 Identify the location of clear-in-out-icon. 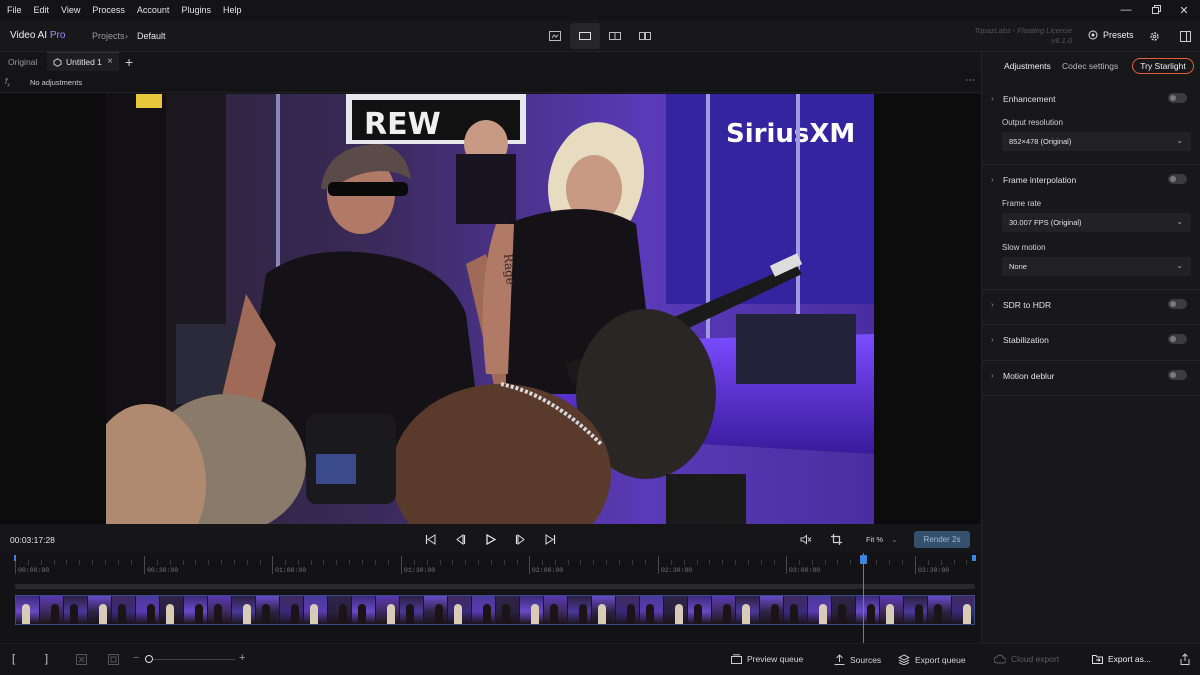
(81, 660).